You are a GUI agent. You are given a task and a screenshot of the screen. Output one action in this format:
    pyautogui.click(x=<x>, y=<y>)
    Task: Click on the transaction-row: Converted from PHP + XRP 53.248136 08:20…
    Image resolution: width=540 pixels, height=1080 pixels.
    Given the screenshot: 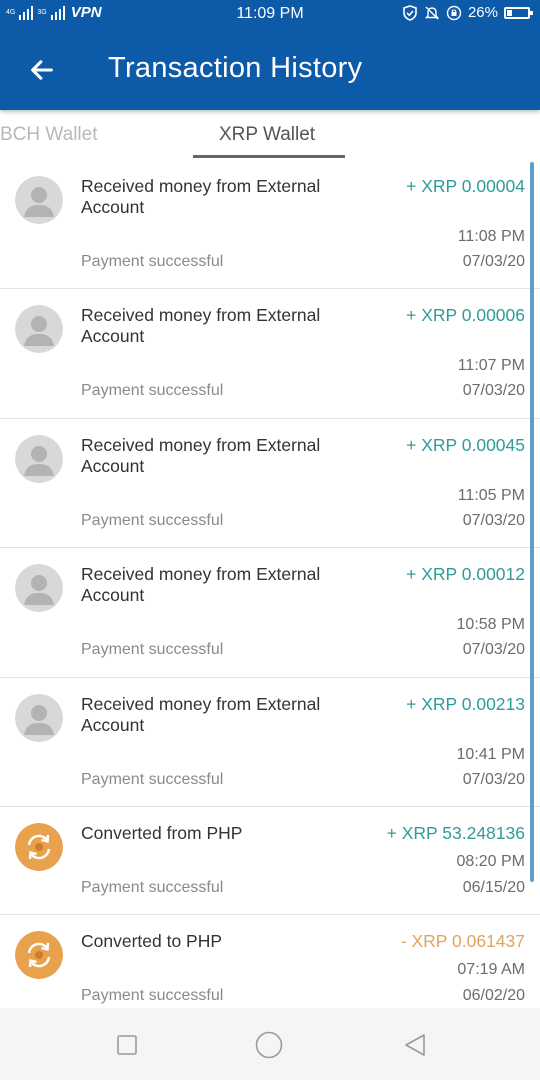 What is the action you would take?
    pyautogui.click(x=270, y=861)
    